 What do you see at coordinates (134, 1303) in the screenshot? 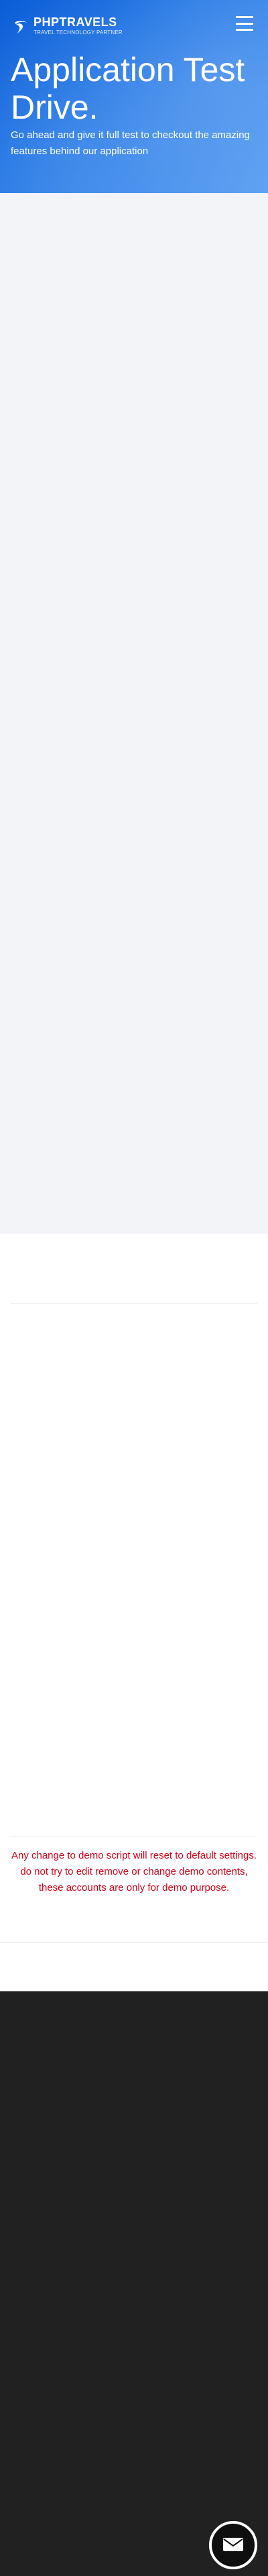
I see `section-divider` at bounding box center [134, 1303].